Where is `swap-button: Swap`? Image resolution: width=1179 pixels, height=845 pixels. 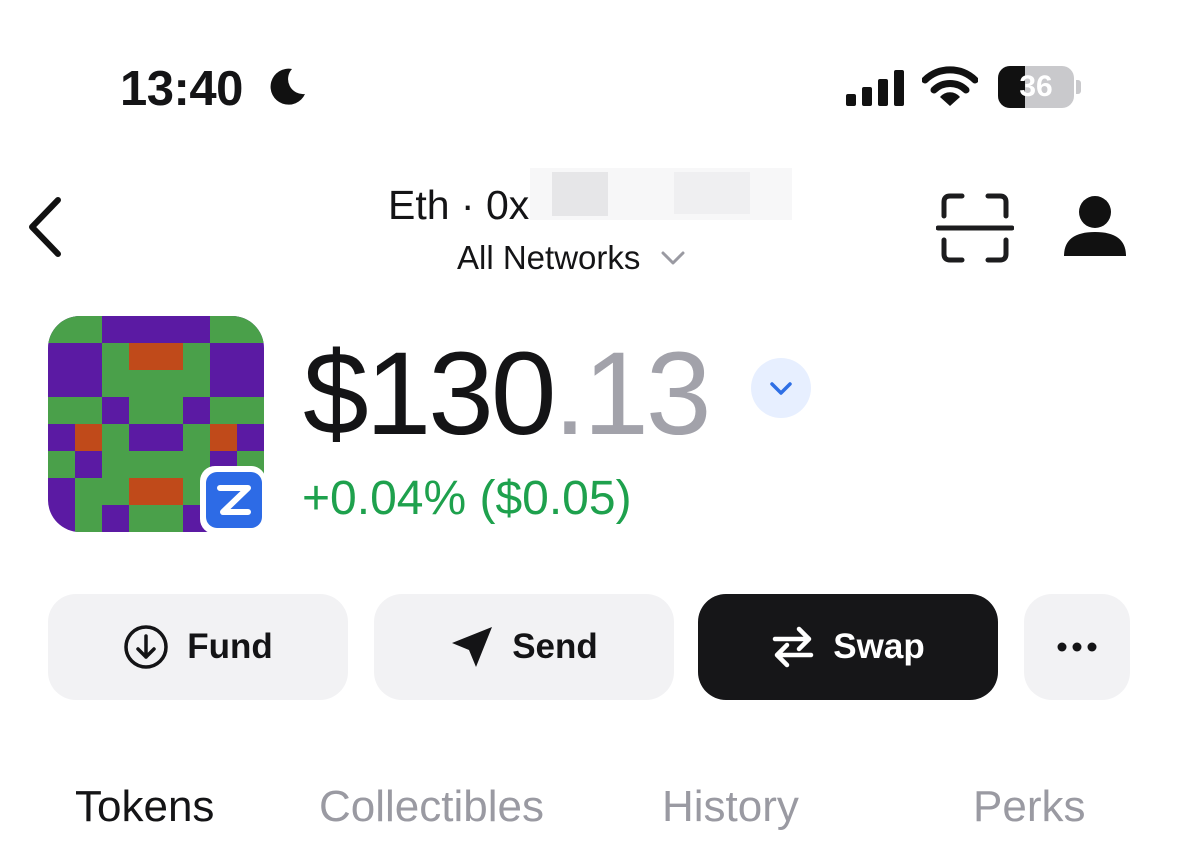
swap-button: Swap is located at coordinates (848, 647).